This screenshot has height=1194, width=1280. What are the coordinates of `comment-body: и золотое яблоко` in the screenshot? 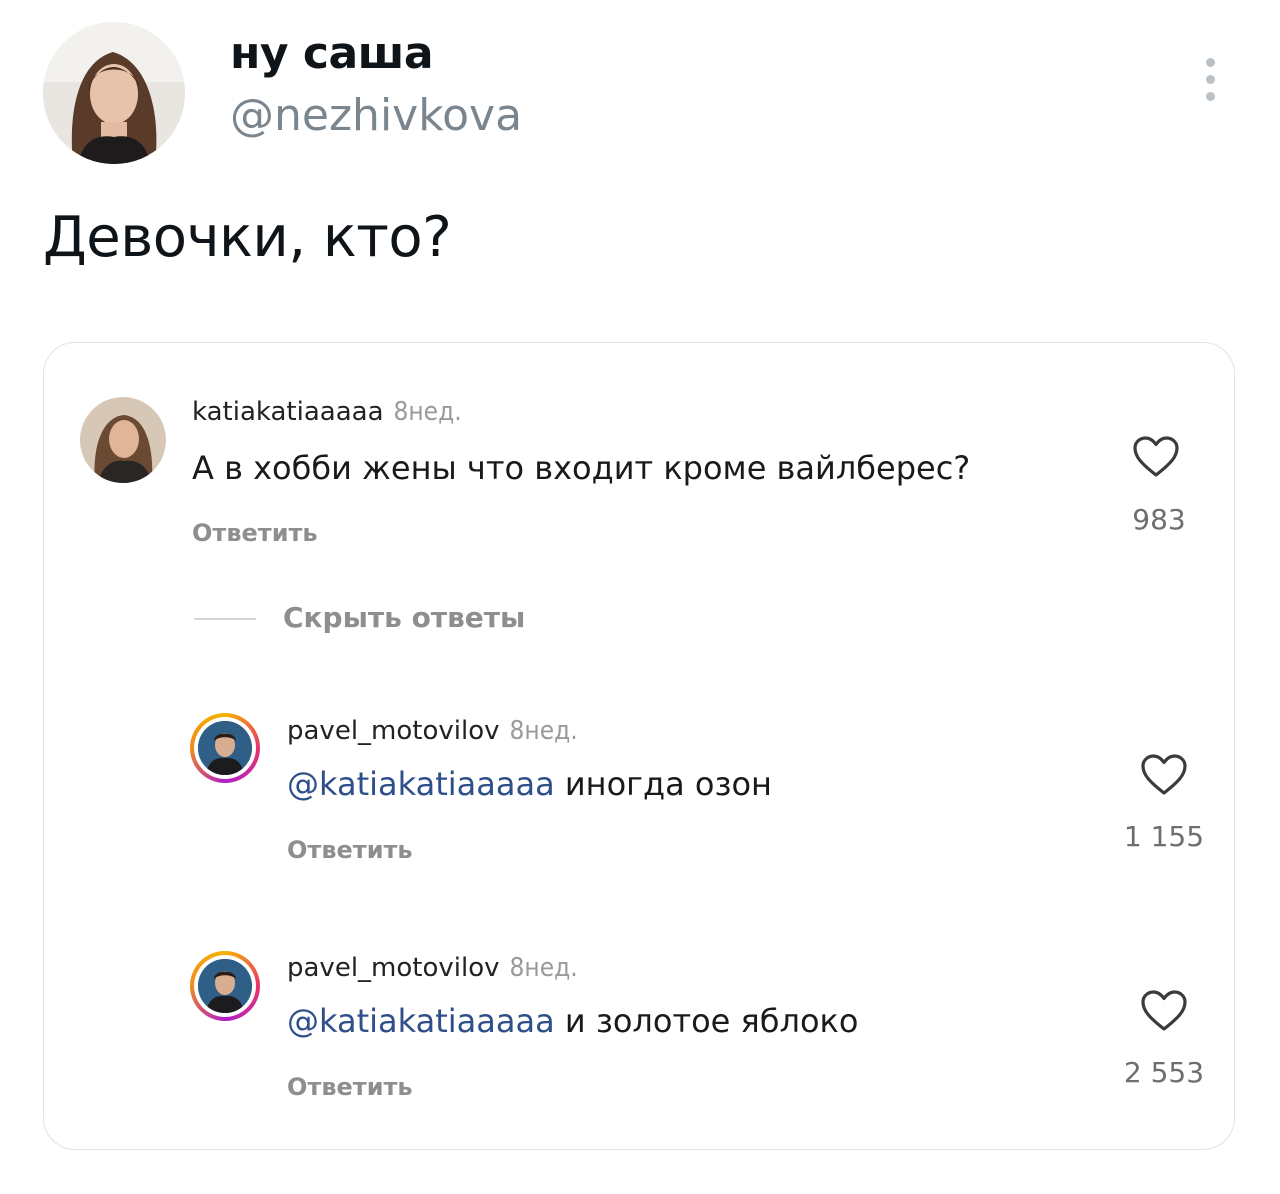 It's located at (711, 1021).